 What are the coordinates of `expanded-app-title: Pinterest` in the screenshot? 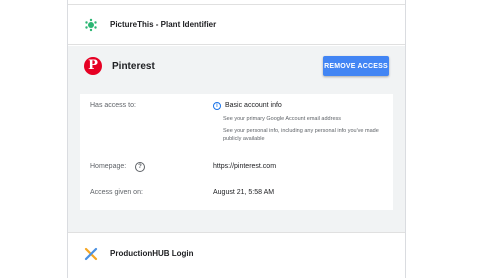 It's located at (133, 66).